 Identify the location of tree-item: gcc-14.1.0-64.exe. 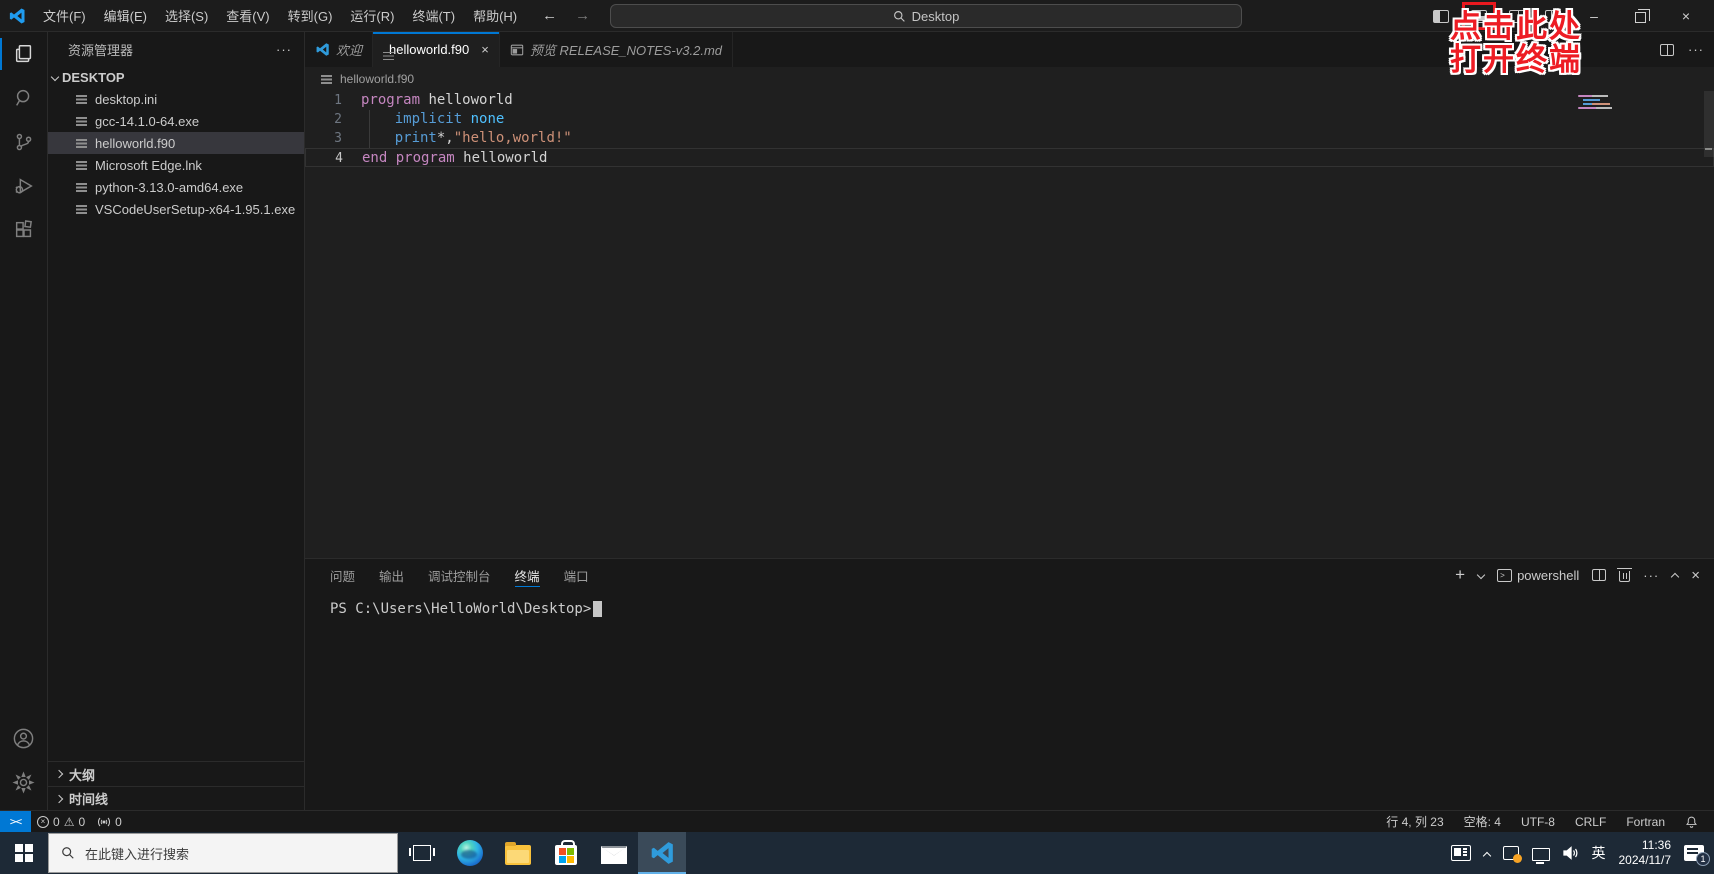
(176, 121).